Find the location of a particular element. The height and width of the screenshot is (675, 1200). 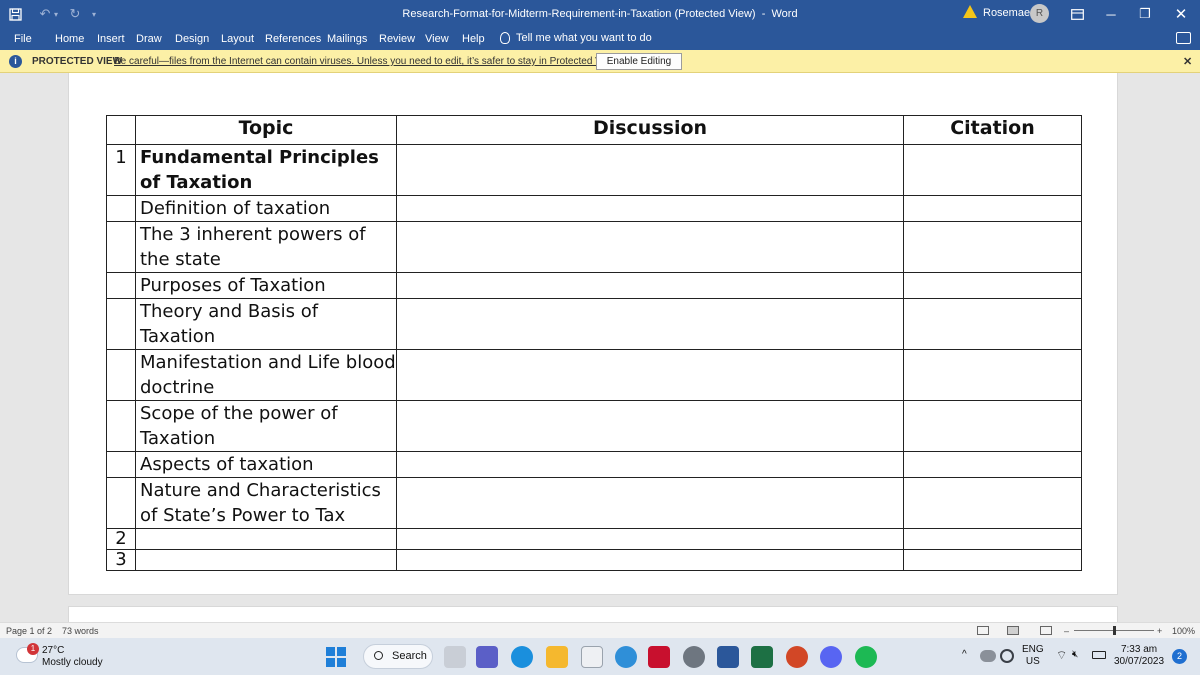

onedrive-icon is located at coordinates (988, 656).